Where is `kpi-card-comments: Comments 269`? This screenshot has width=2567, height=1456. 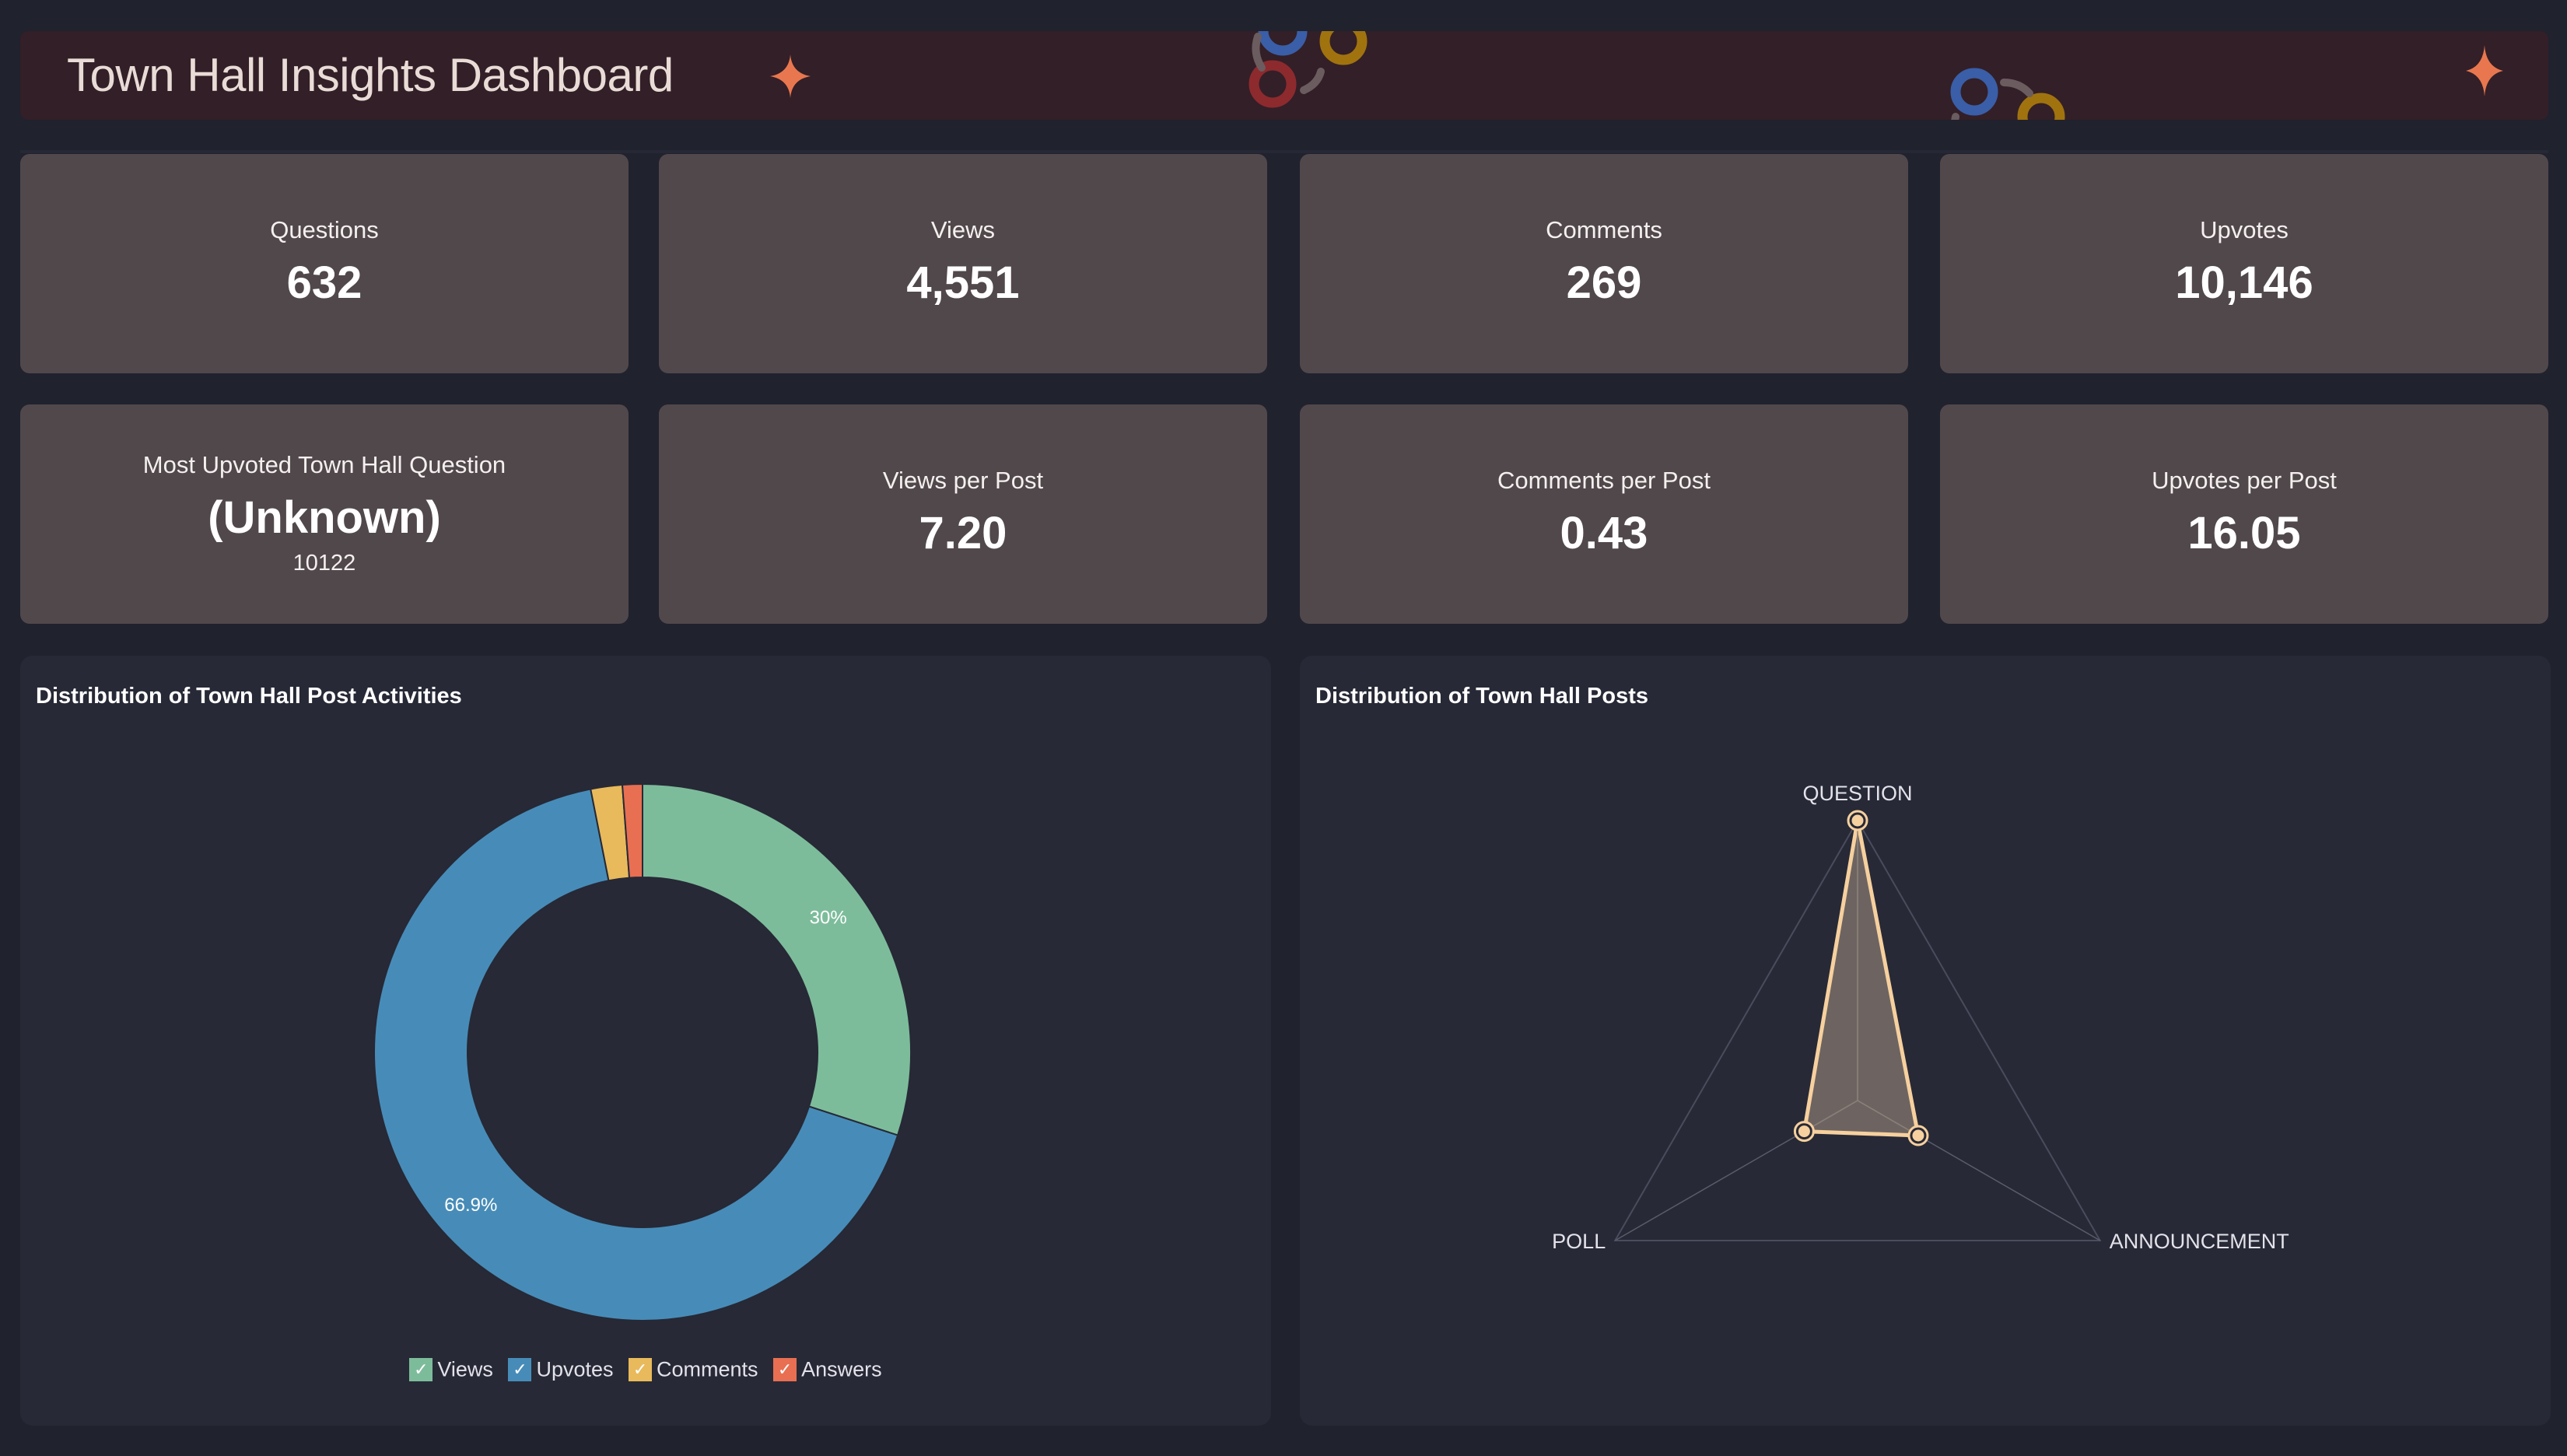 kpi-card-comments: Comments 269 is located at coordinates (1604, 264).